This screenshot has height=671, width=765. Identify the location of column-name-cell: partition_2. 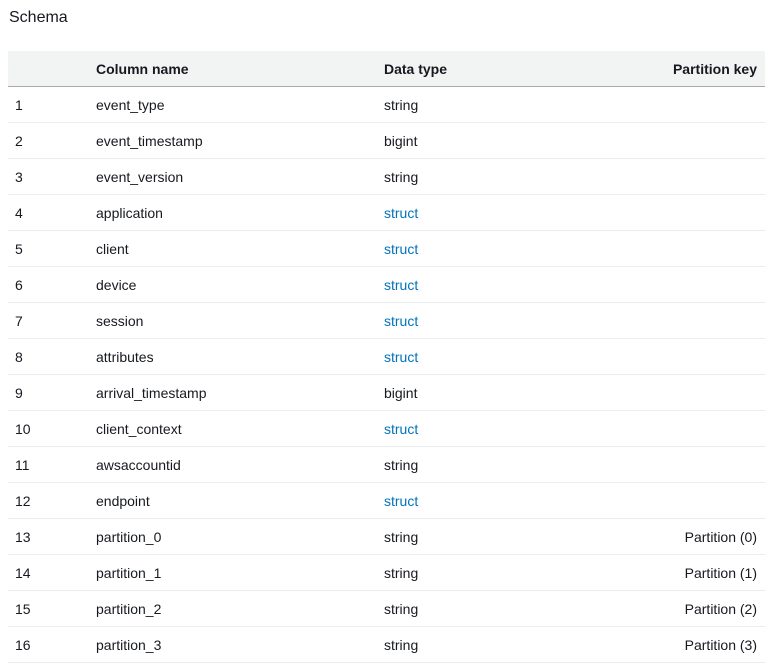
(129, 608).